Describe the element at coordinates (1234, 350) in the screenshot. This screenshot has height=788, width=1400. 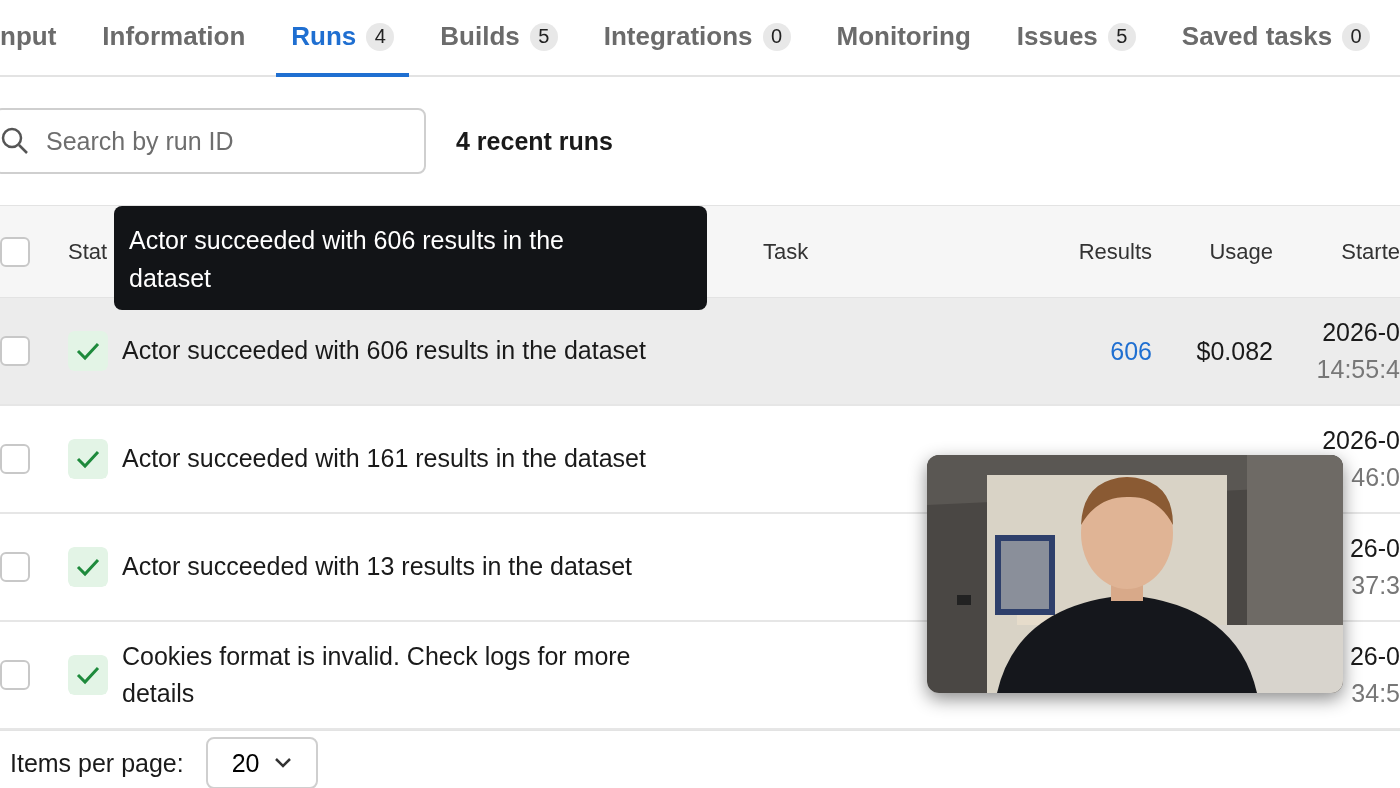
I see `usage-cost: $0.082` at that location.